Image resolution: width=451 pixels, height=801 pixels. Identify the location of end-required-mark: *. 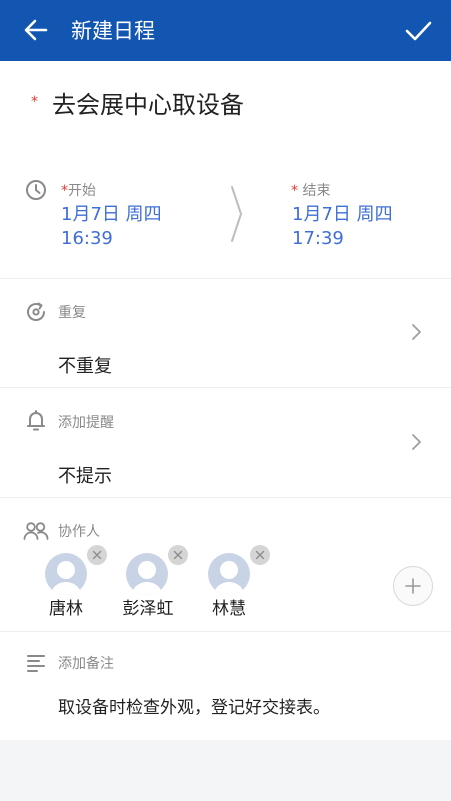
(294, 191).